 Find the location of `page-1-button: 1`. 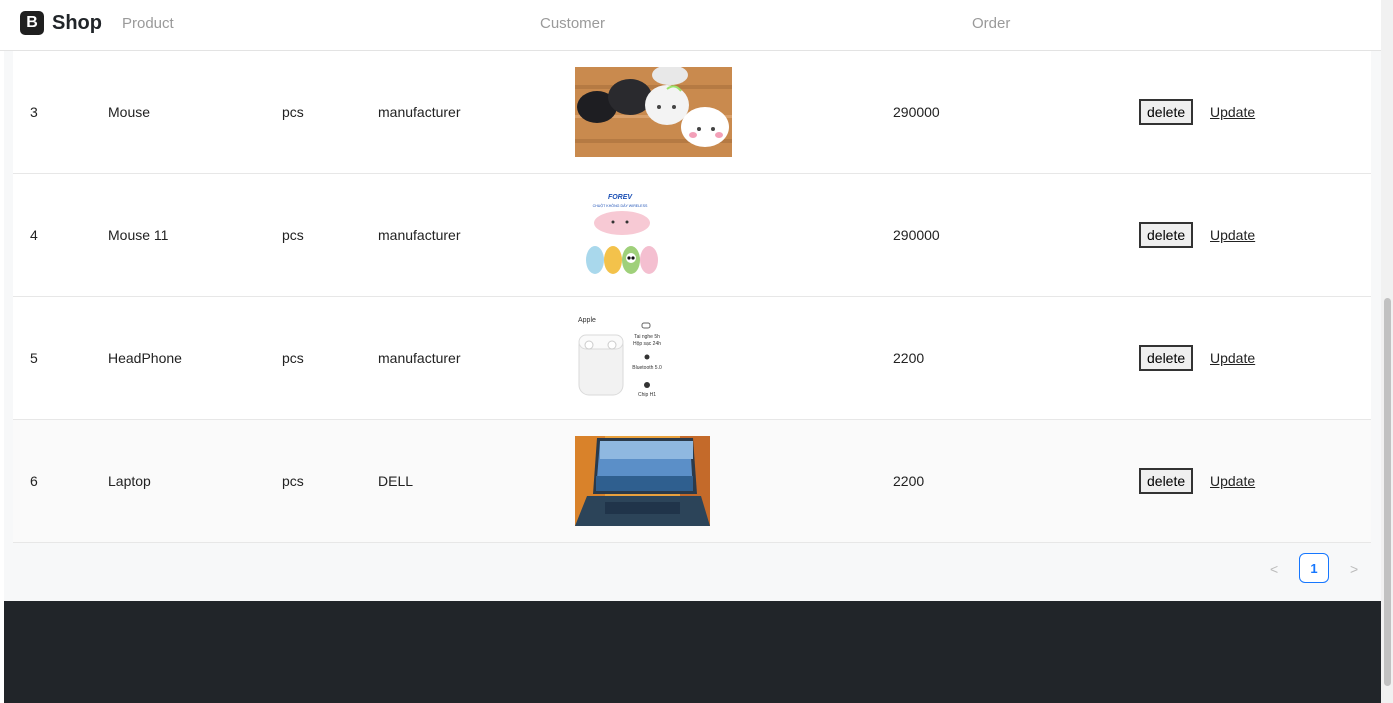

page-1-button: 1 is located at coordinates (1314, 568).